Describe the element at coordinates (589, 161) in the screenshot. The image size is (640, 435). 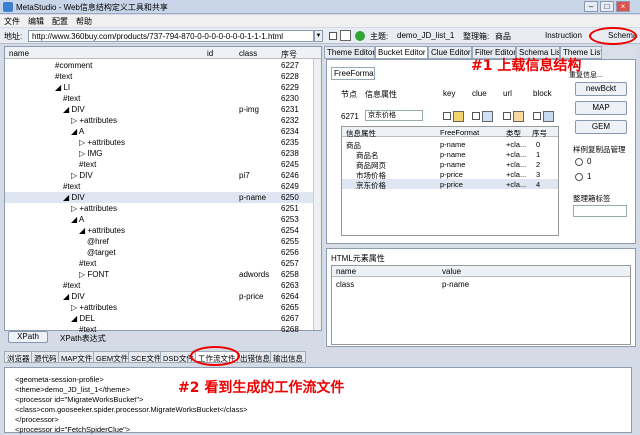
I see `radio-0-label: 0` at that location.